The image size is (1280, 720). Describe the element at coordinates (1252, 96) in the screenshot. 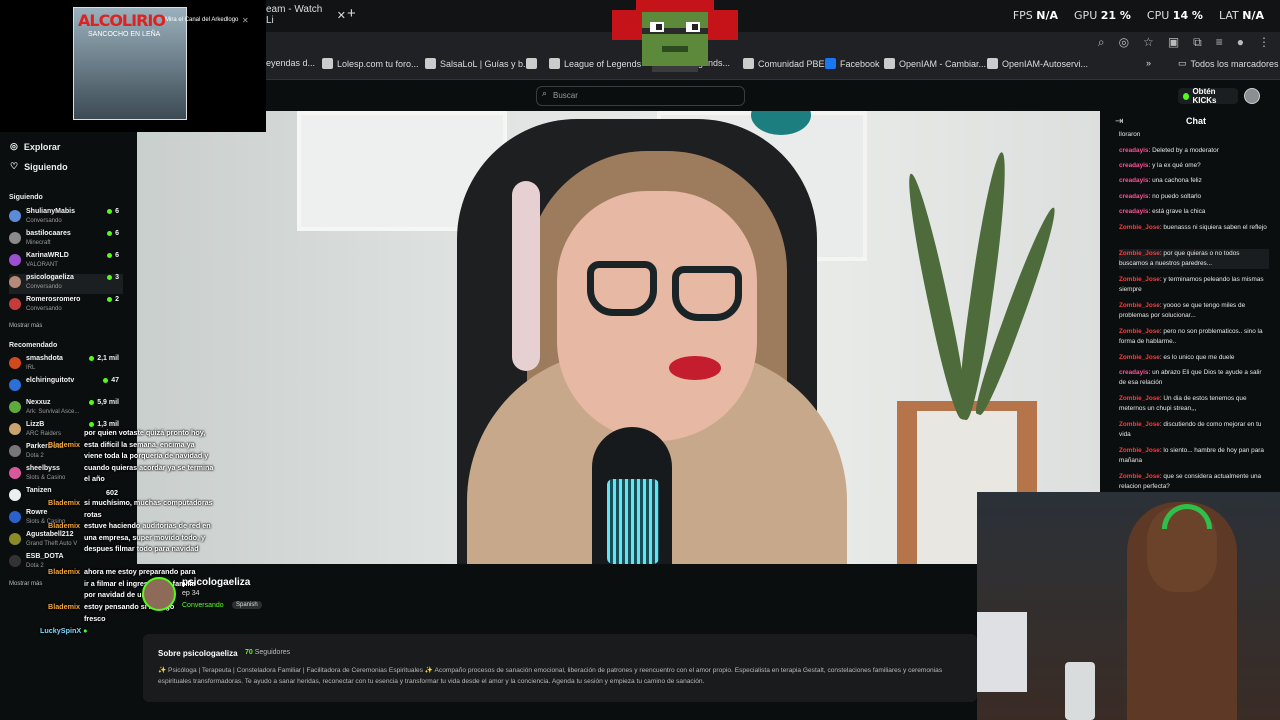

I see `user-avatar` at that location.